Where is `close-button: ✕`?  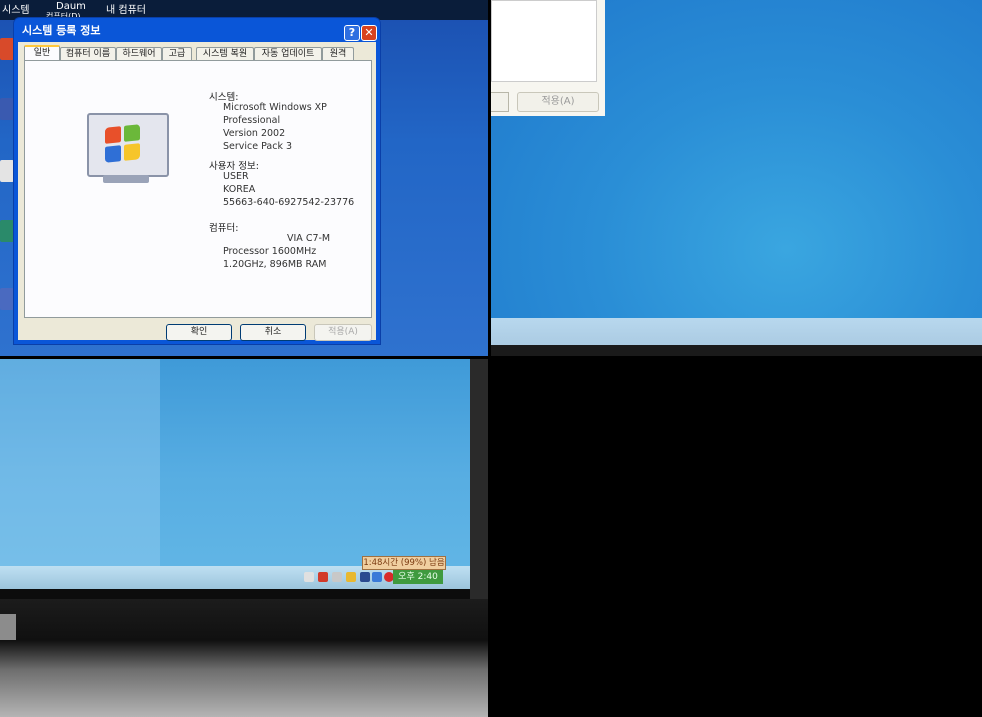 close-button: ✕ is located at coordinates (369, 33).